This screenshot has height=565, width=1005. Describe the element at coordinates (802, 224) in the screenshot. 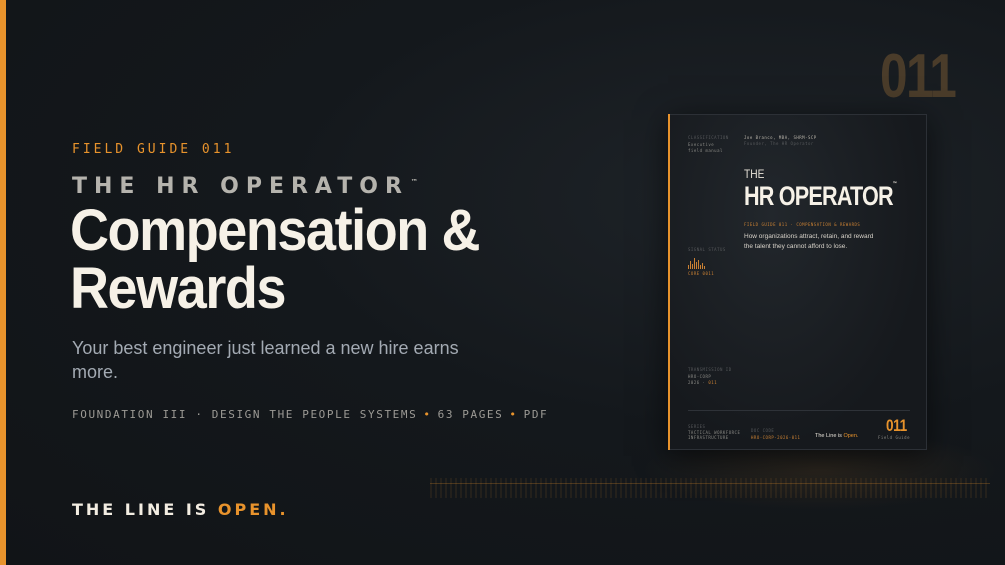

I see `cover-guide-line: FIELD GUIDE 011 · COMPENSATION & REWARDS` at that location.